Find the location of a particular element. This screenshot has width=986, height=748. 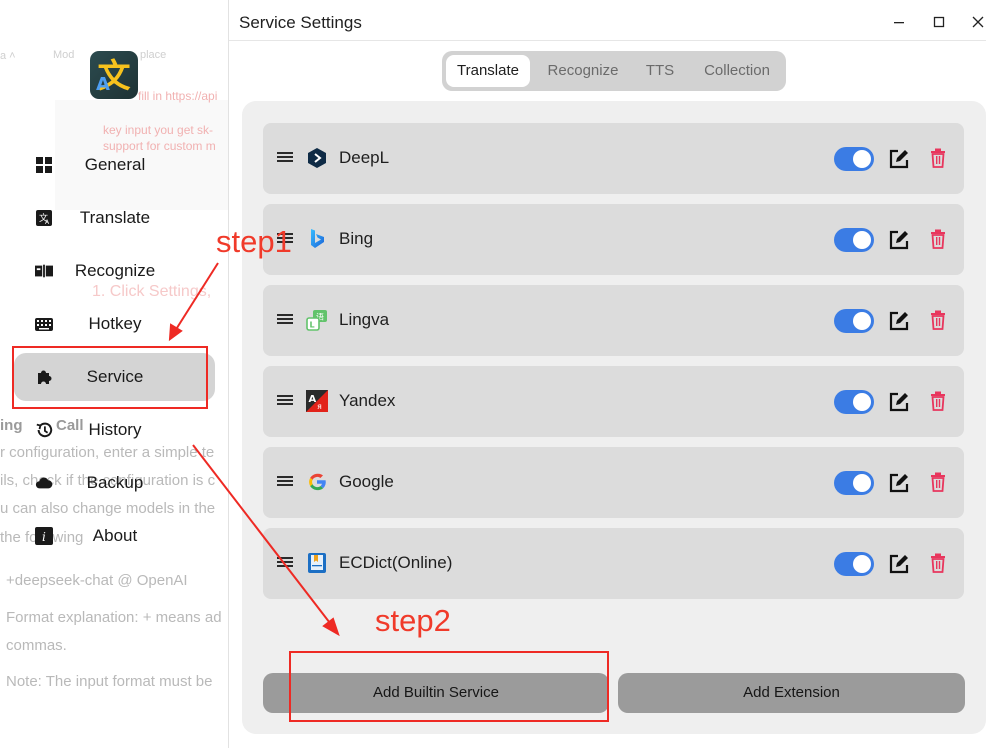

step2-arrow is located at coordinates (266, 540).